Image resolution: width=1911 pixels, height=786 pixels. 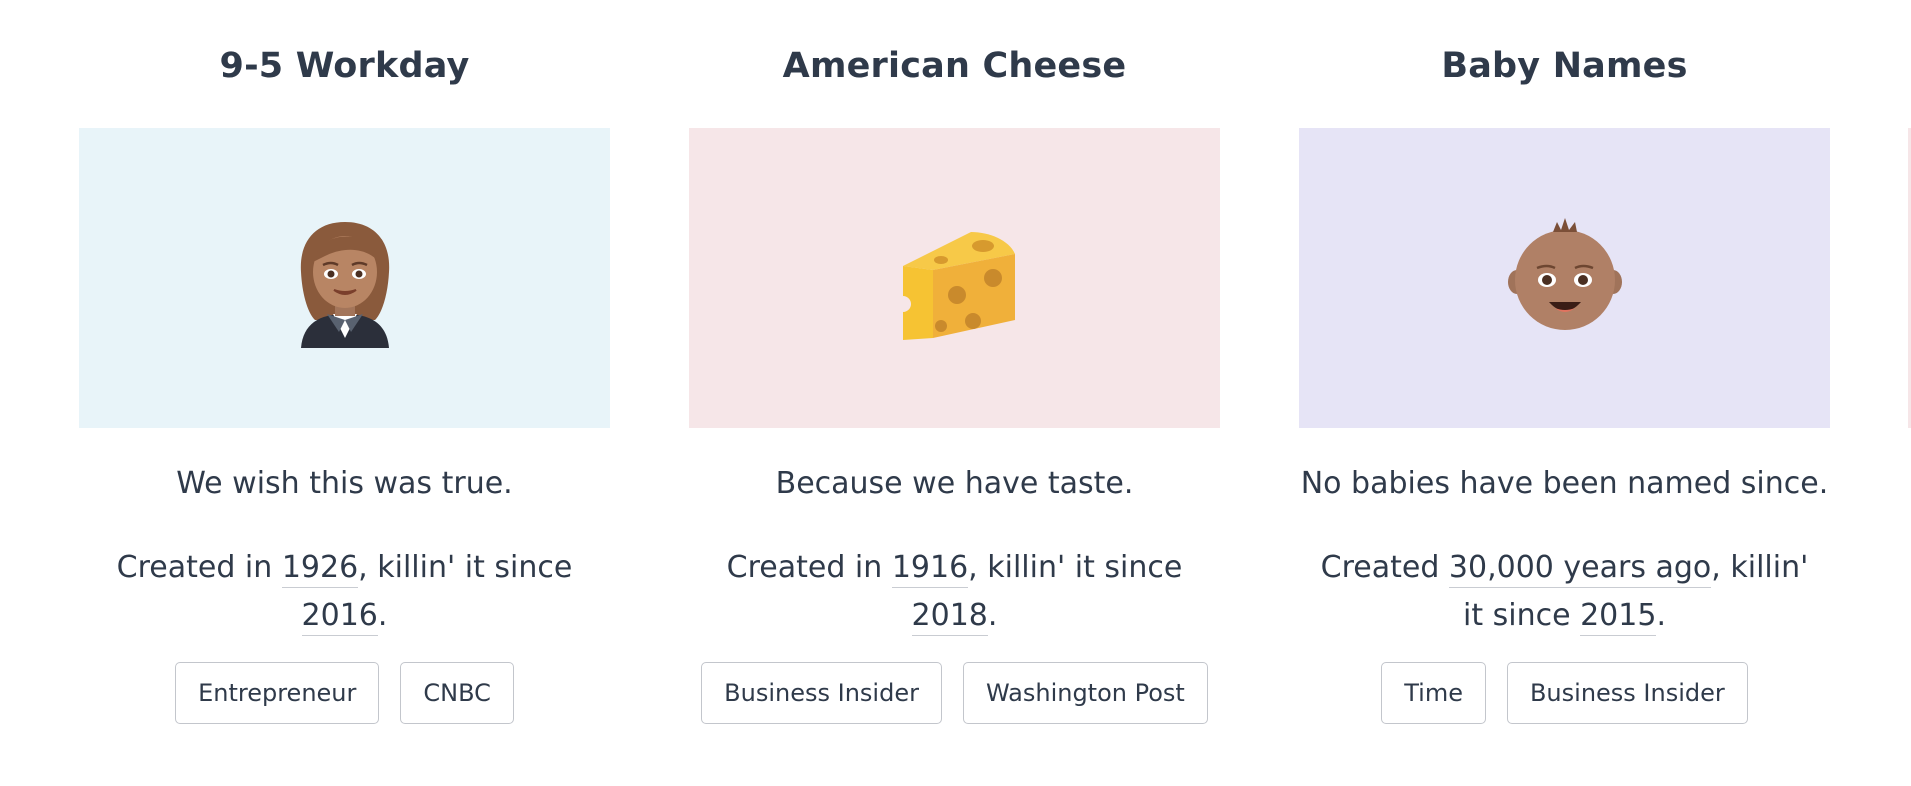 What do you see at coordinates (344, 483) in the screenshot?
I see `card-tagline: We wish this was true.` at bounding box center [344, 483].